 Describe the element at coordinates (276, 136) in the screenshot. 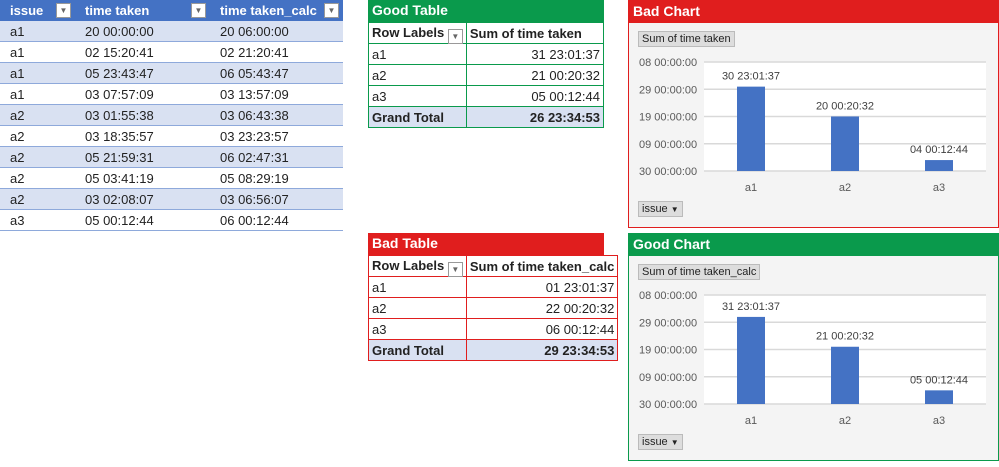

I see `table-cell: 03 23:23:57` at that location.